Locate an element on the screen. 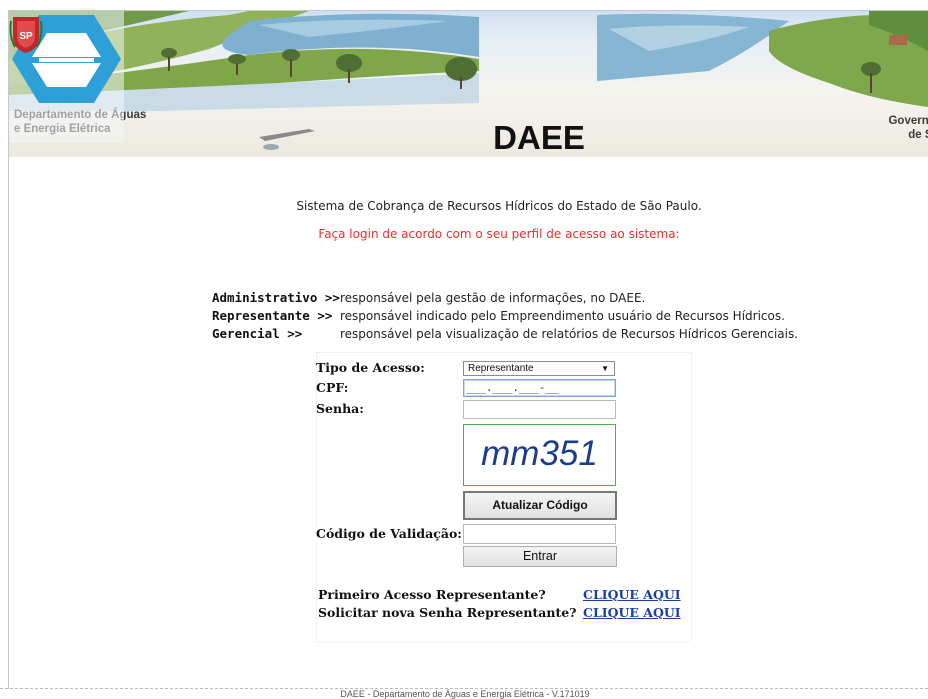  profile-name: Administrativo >> is located at coordinates (276, 297).